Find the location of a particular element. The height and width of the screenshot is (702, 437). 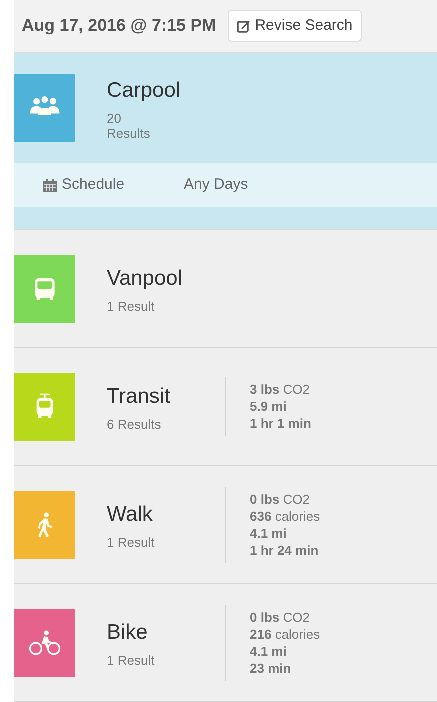

trip-stat: 3 lbs CO2 is located at coordinates (280, 389).